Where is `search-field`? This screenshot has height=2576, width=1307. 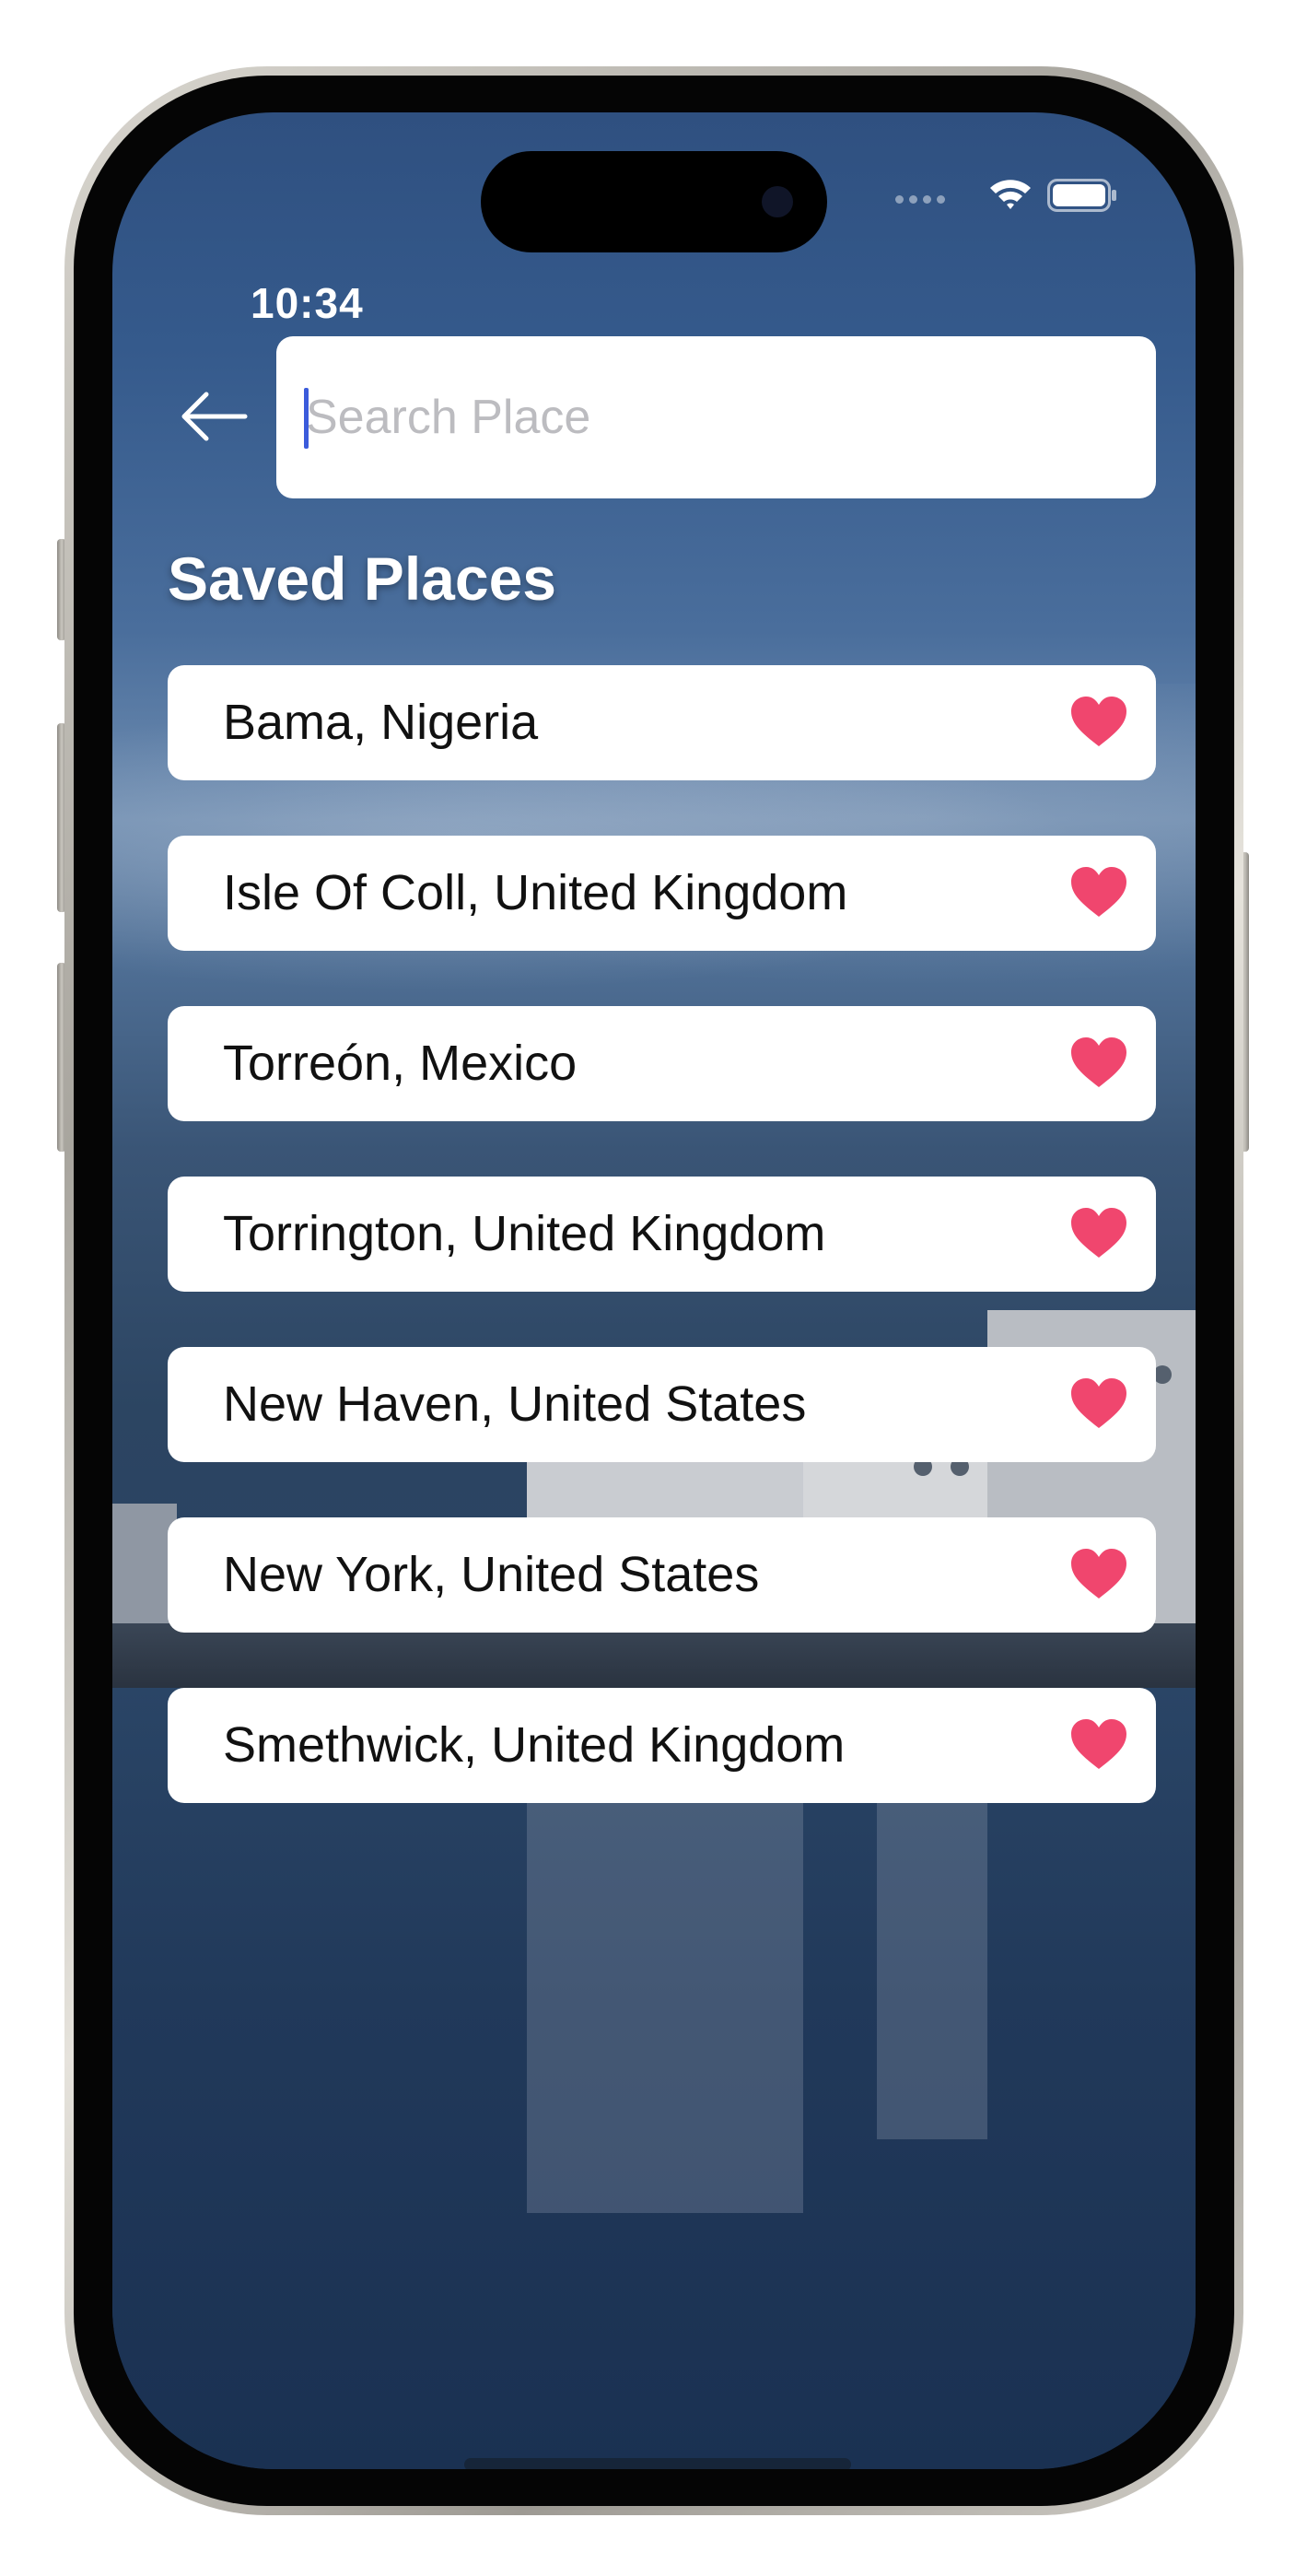
search-field is located at coordinates (716, 417).